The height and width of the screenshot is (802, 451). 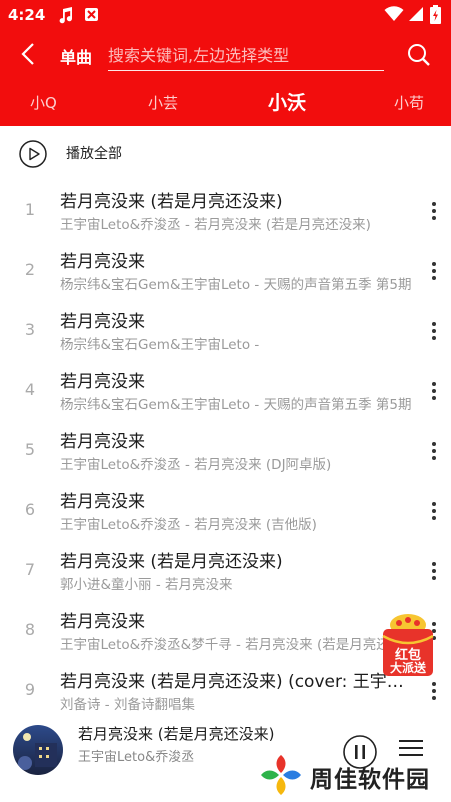 I want to click on now-playing-artist: 王宇宙Leto&乔浚丞, so click(x=136, y=757).